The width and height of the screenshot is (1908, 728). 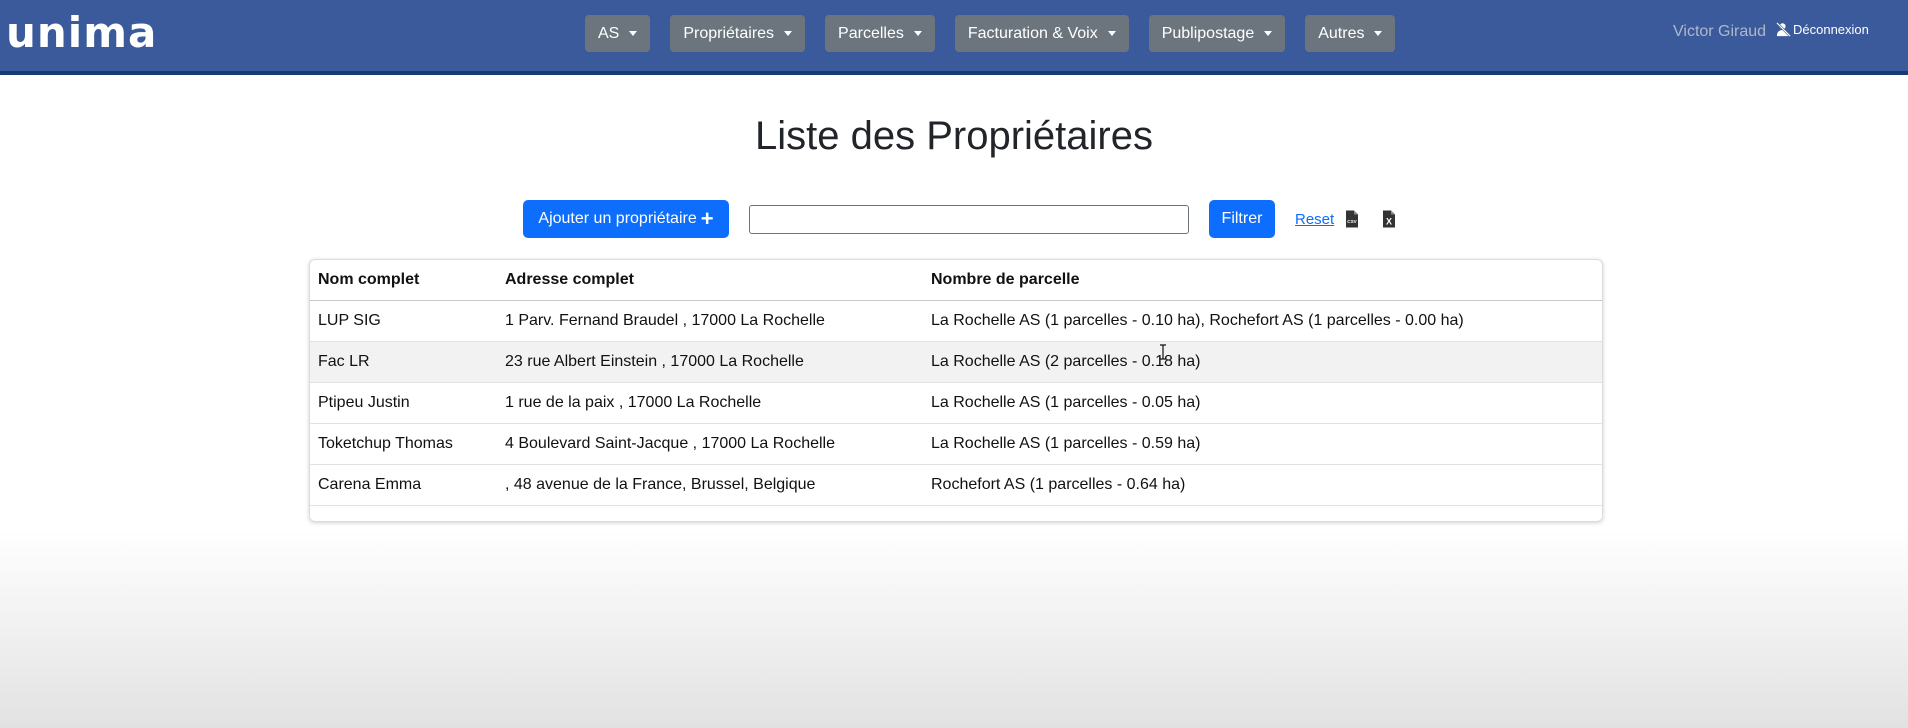 I want to click on user-logout-icon, so click(x=1783, y=29).